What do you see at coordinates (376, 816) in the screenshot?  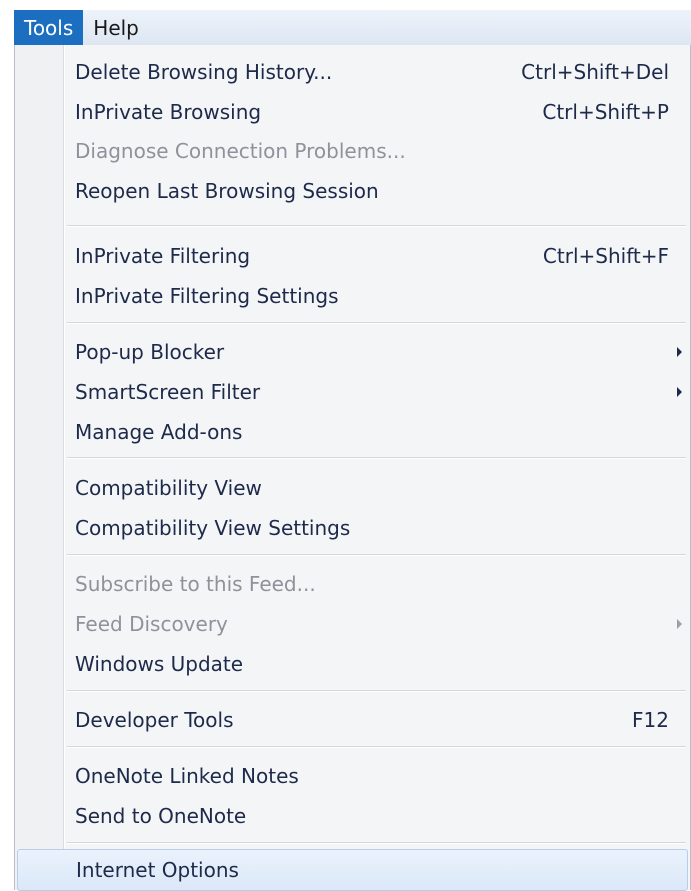 I see `menu-item-send-to-onenote: Send to OneNote` at bounding box center [376, 816].